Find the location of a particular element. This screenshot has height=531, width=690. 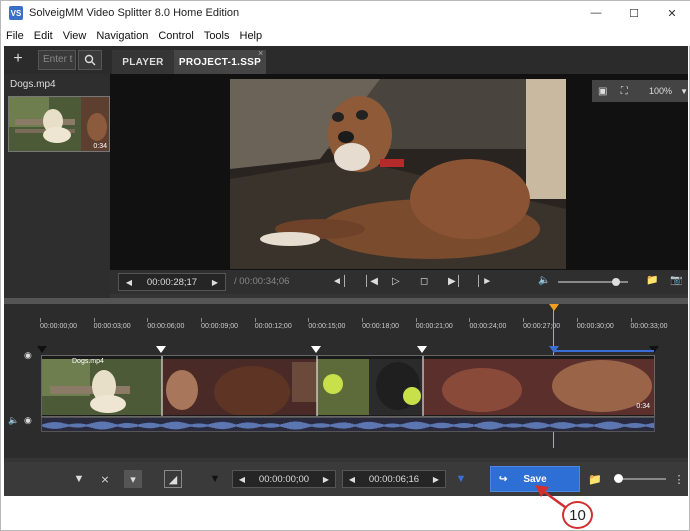

clip-duration: 0:34 is located at coordinates (643, 406).